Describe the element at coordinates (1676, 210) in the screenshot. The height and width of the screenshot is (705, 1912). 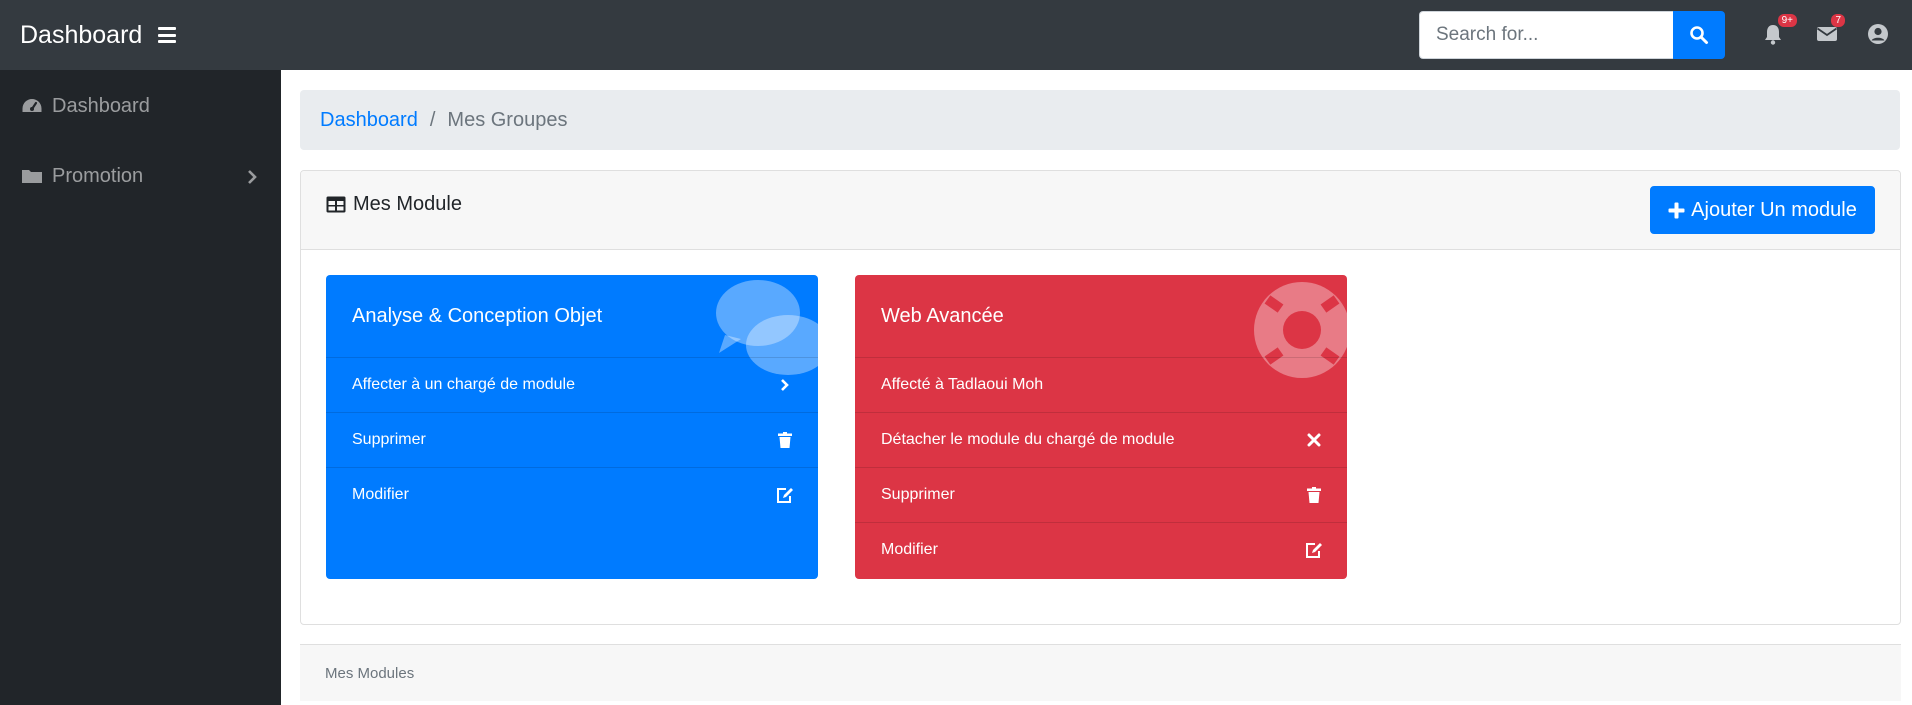
I see `plus-icon` at that location.